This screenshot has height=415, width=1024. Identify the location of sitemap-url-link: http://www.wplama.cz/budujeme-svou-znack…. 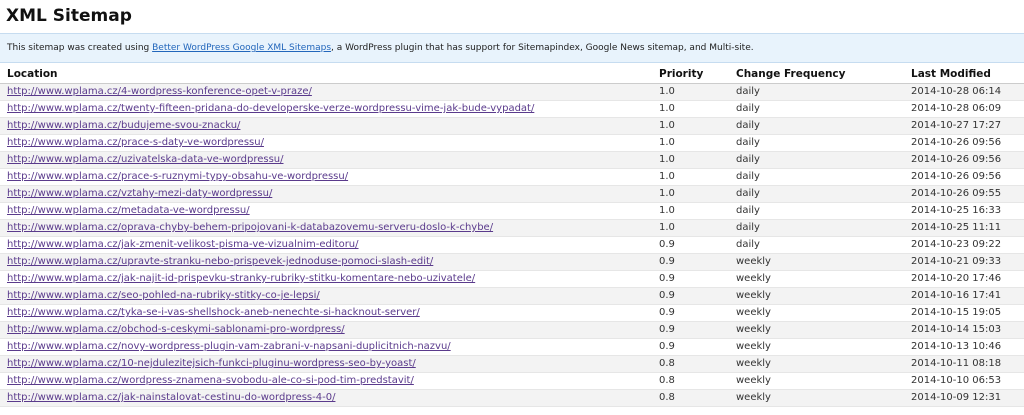
(123, 125).